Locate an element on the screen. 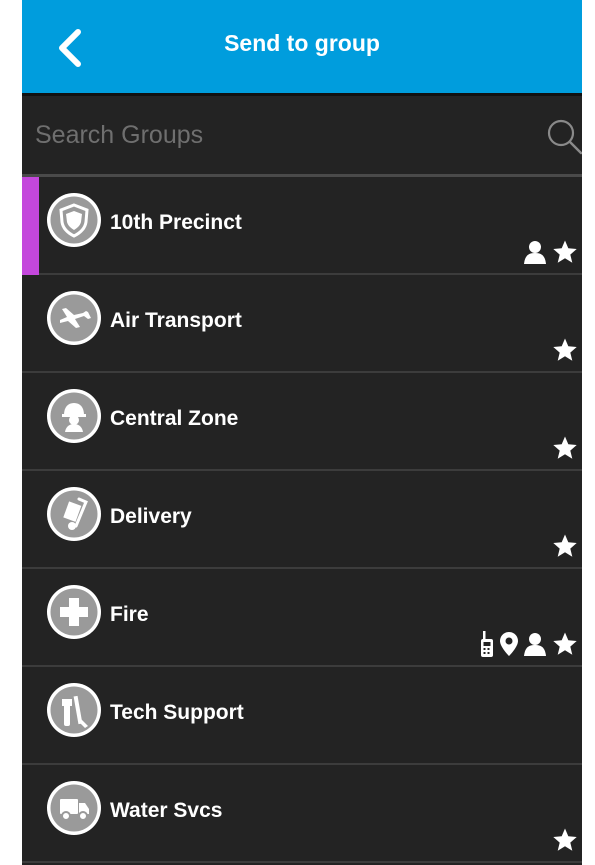 This screenshot has height=865, width=595. group-row: Tech Support is located at coordinates (302, 716).